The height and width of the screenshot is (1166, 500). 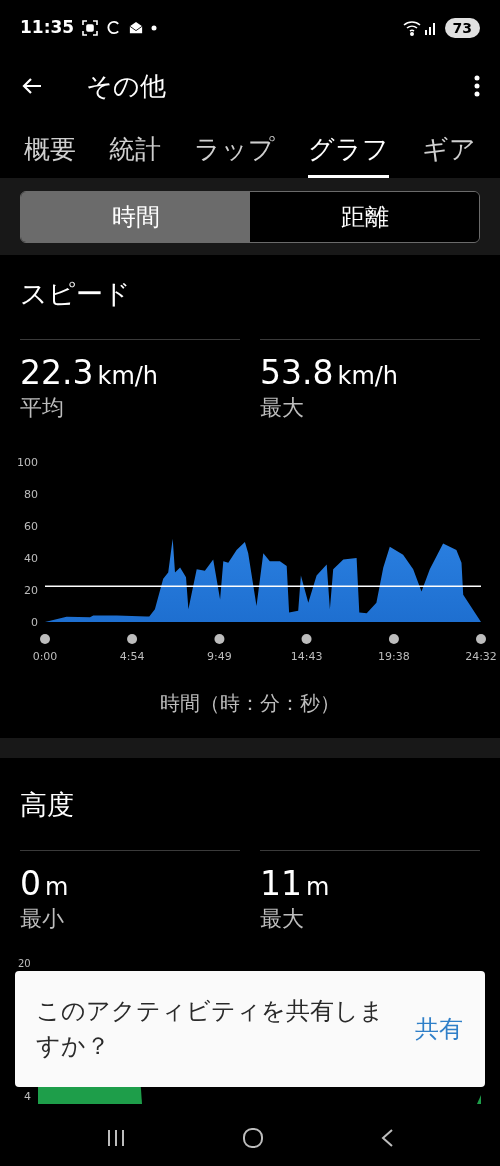 What do you see at coordinates (136, 27) in the screenshot?
I see `mail-icon` at bounding box center [136, 27].